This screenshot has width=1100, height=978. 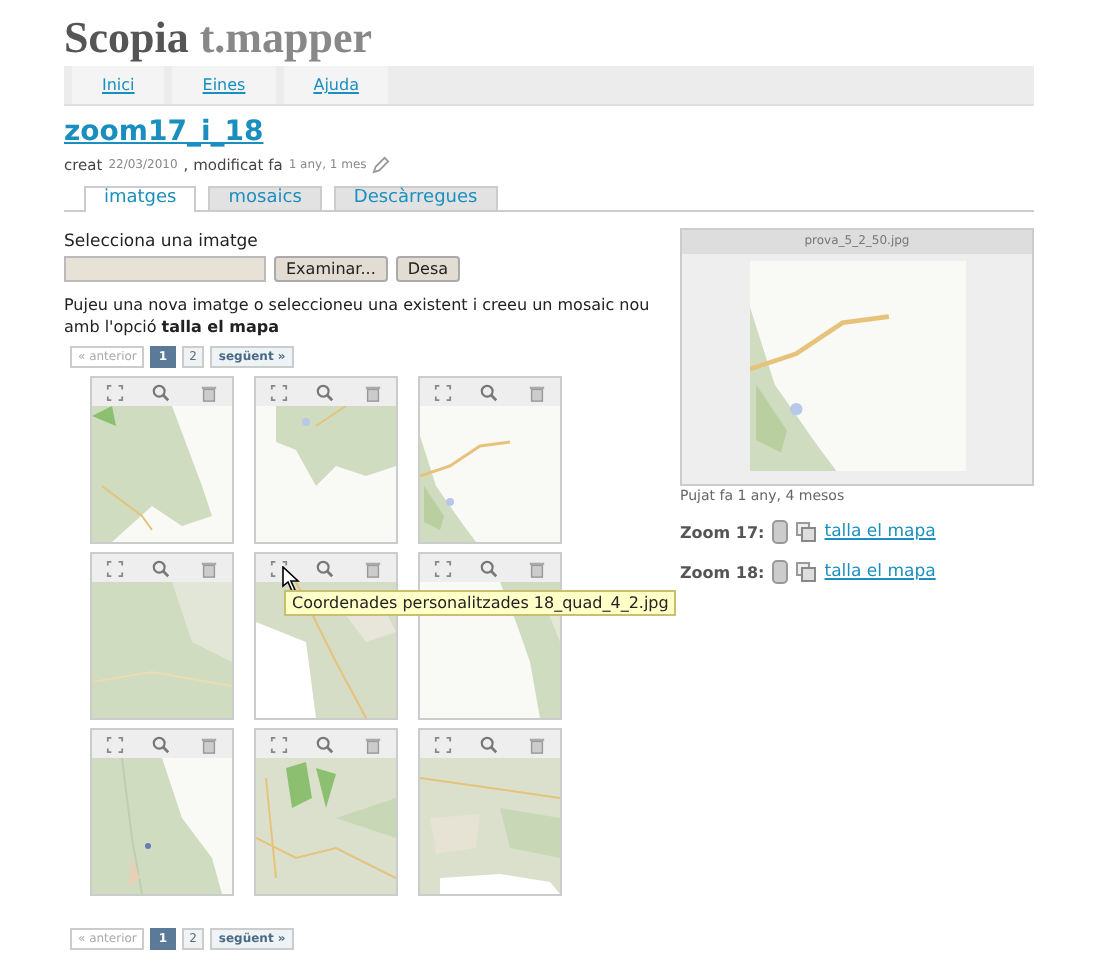 What do you see at coordinates (291, 579) in the screenshot?
I see `cursor-icon` at bounding box center [291, 579].